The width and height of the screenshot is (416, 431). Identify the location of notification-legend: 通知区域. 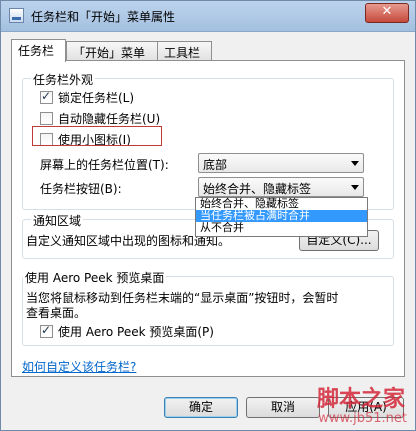
(57, 220).